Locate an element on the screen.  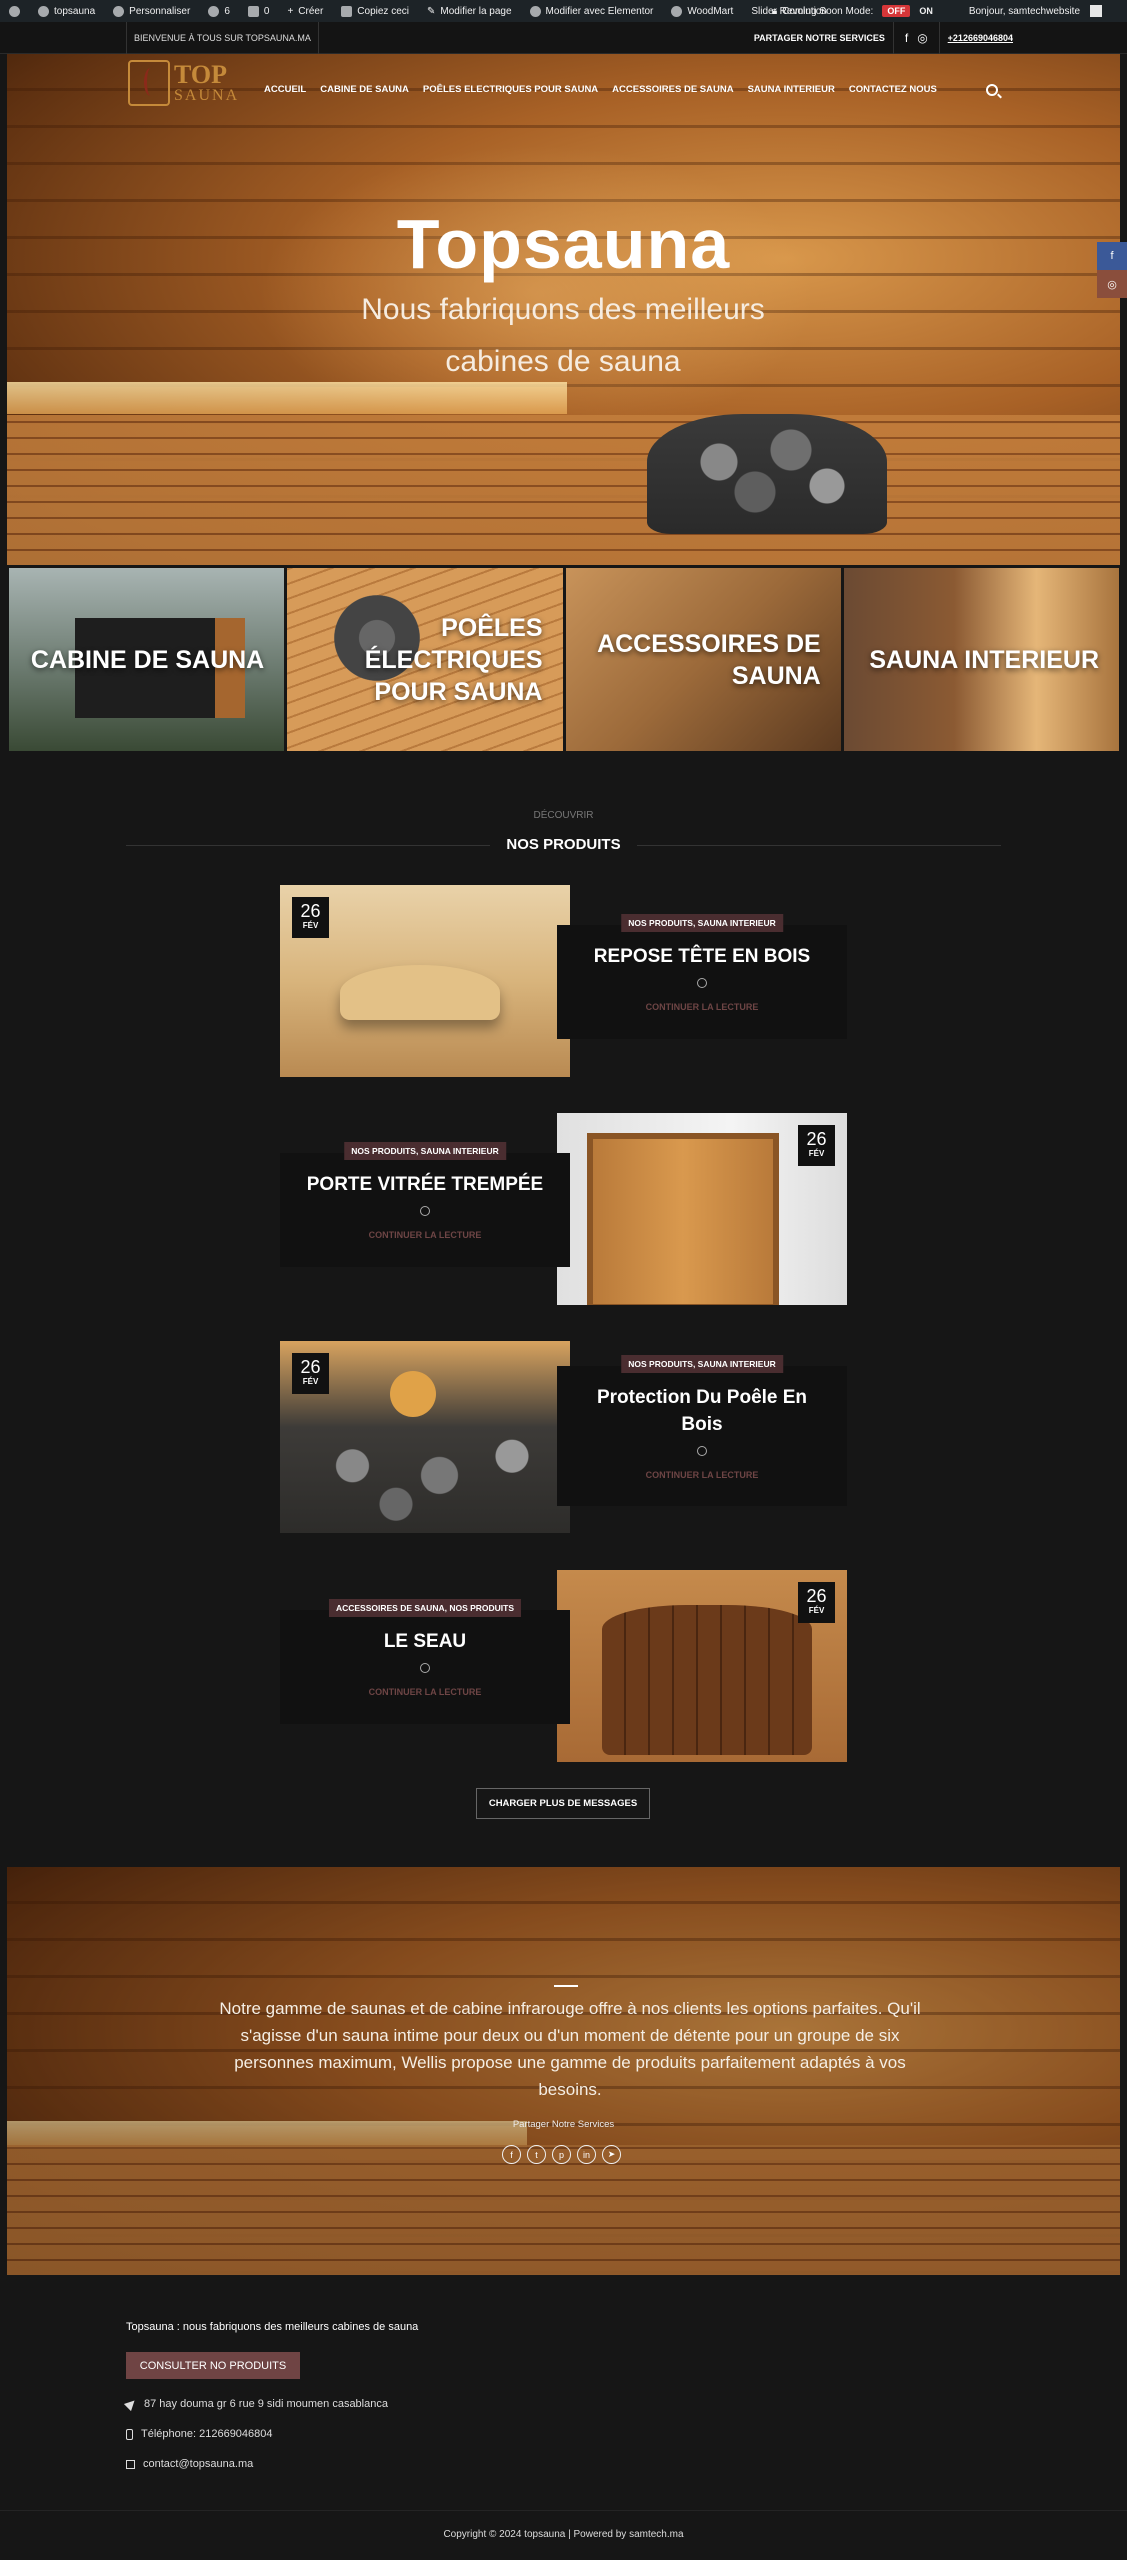
admin-woodmart: WoodMart is located at coordinates (702, 11).